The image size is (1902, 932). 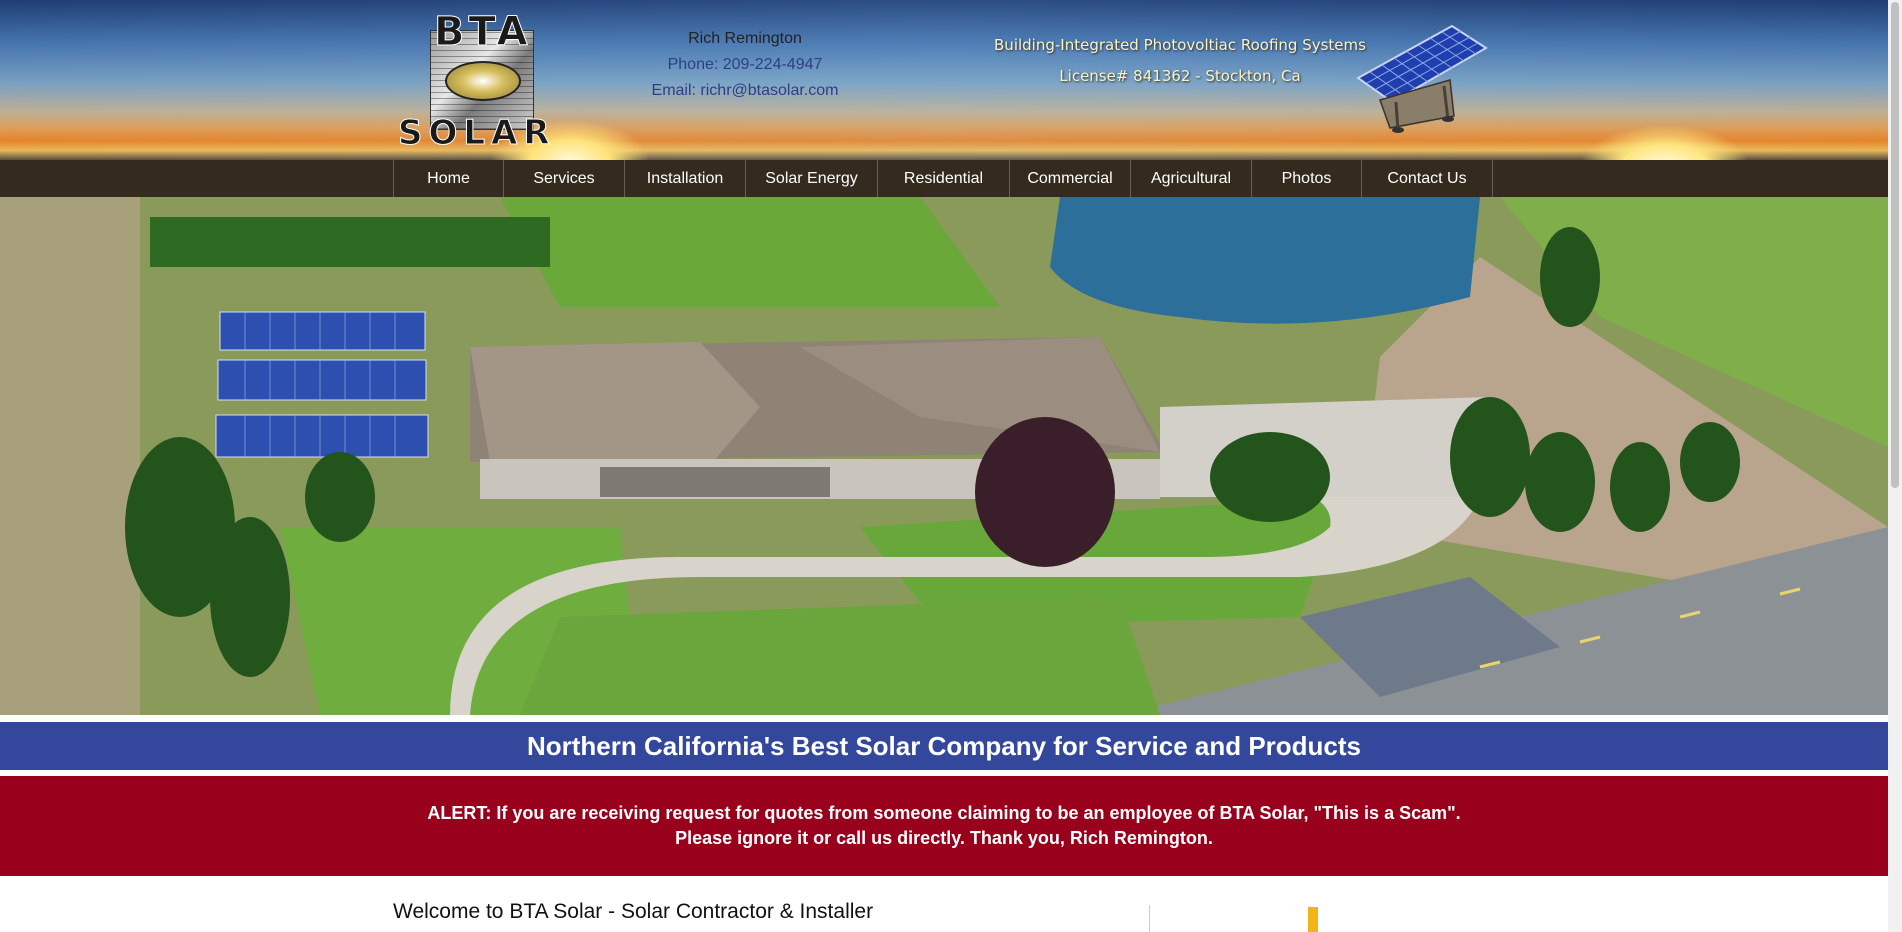 What do you see at coordinates (1070, 178) in the screenshot?
I see `nav-item-commercial: Commercial` at bounding box center [1070, 178].